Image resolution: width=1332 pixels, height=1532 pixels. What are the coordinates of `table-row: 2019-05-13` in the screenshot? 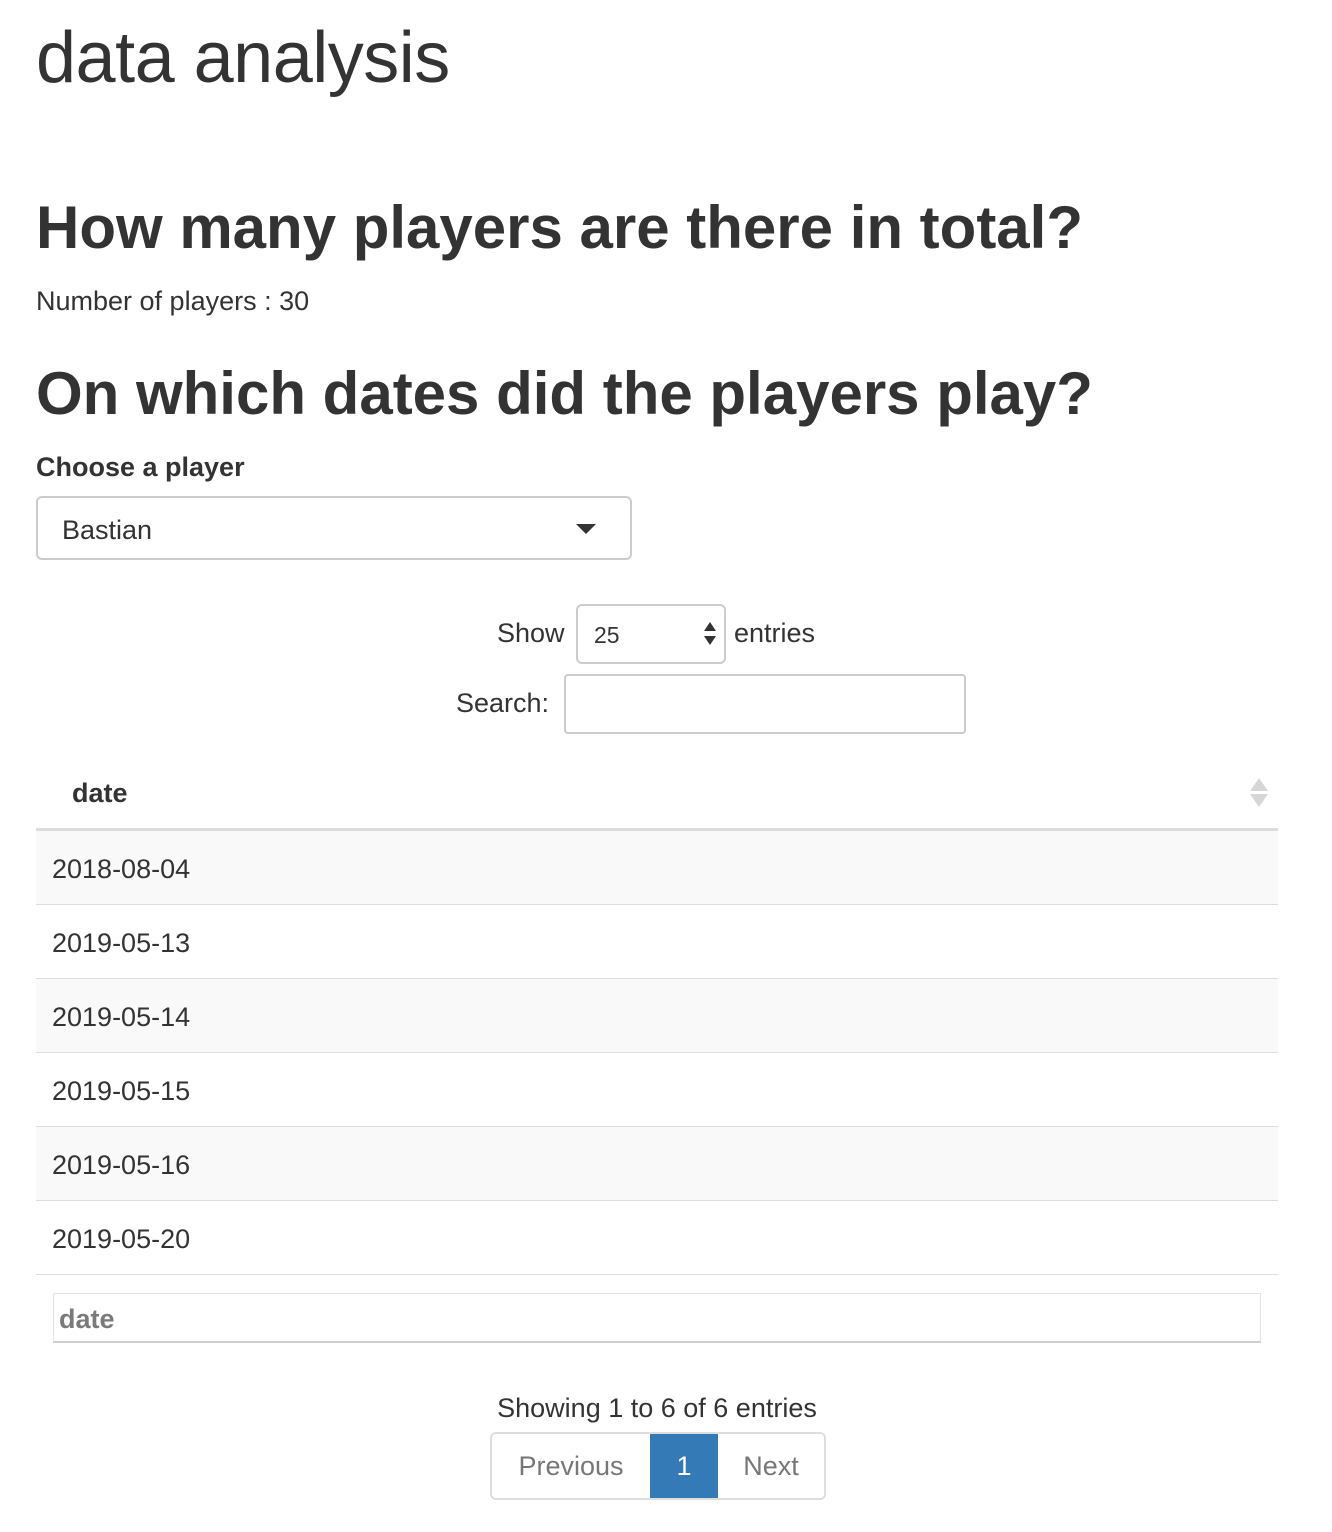 It's located at (657, 942).